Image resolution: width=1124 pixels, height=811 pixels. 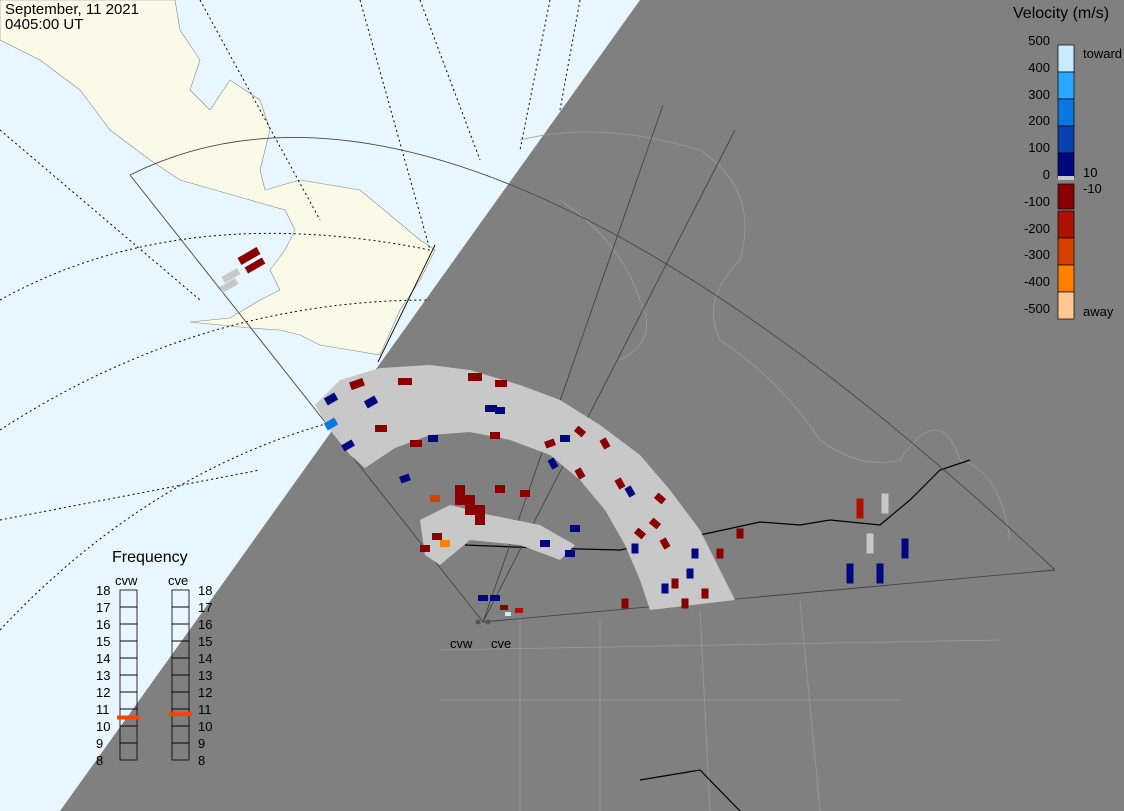 What do you see at coordinates (178, 580) in the screenshot?
I see `frequency-radar-cve: cve` at bounding box center [178, 580].